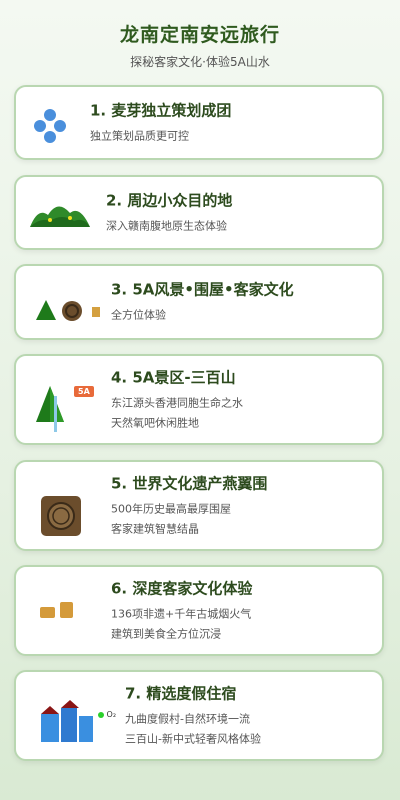 This screenshot has width=400, height=800. I want to click on card-title: 4. 5A景区-三百山, so click(173, 377).